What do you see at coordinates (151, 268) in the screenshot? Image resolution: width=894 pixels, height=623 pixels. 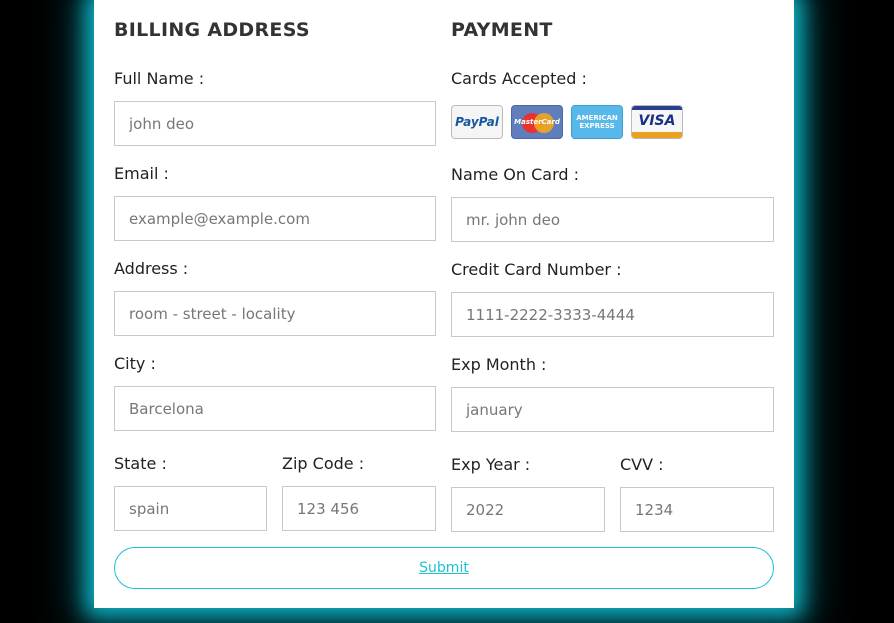 I see `address-label: Address :` at bounding box center [151, 268].